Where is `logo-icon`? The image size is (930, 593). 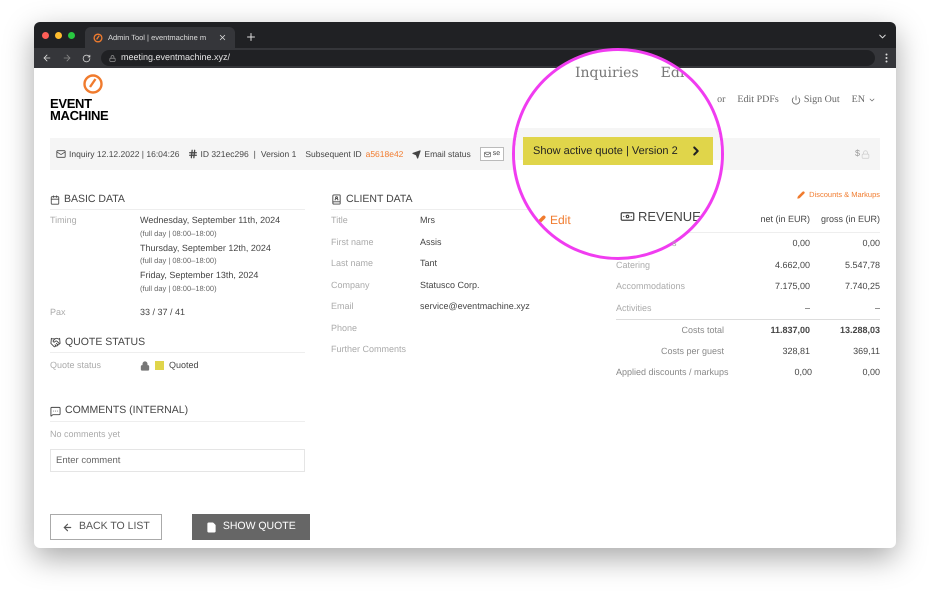 logo-icon is located at coordinates (93, 84).